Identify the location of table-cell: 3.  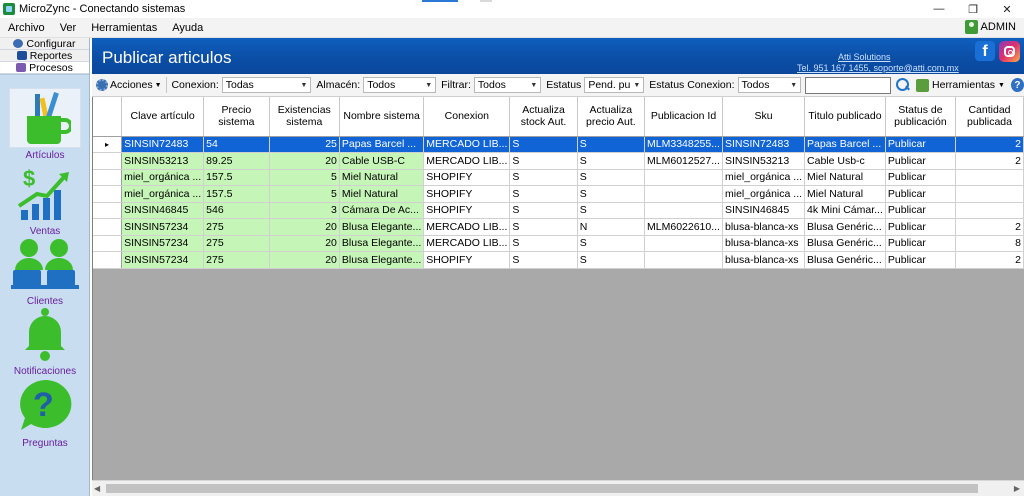
(304, 210).